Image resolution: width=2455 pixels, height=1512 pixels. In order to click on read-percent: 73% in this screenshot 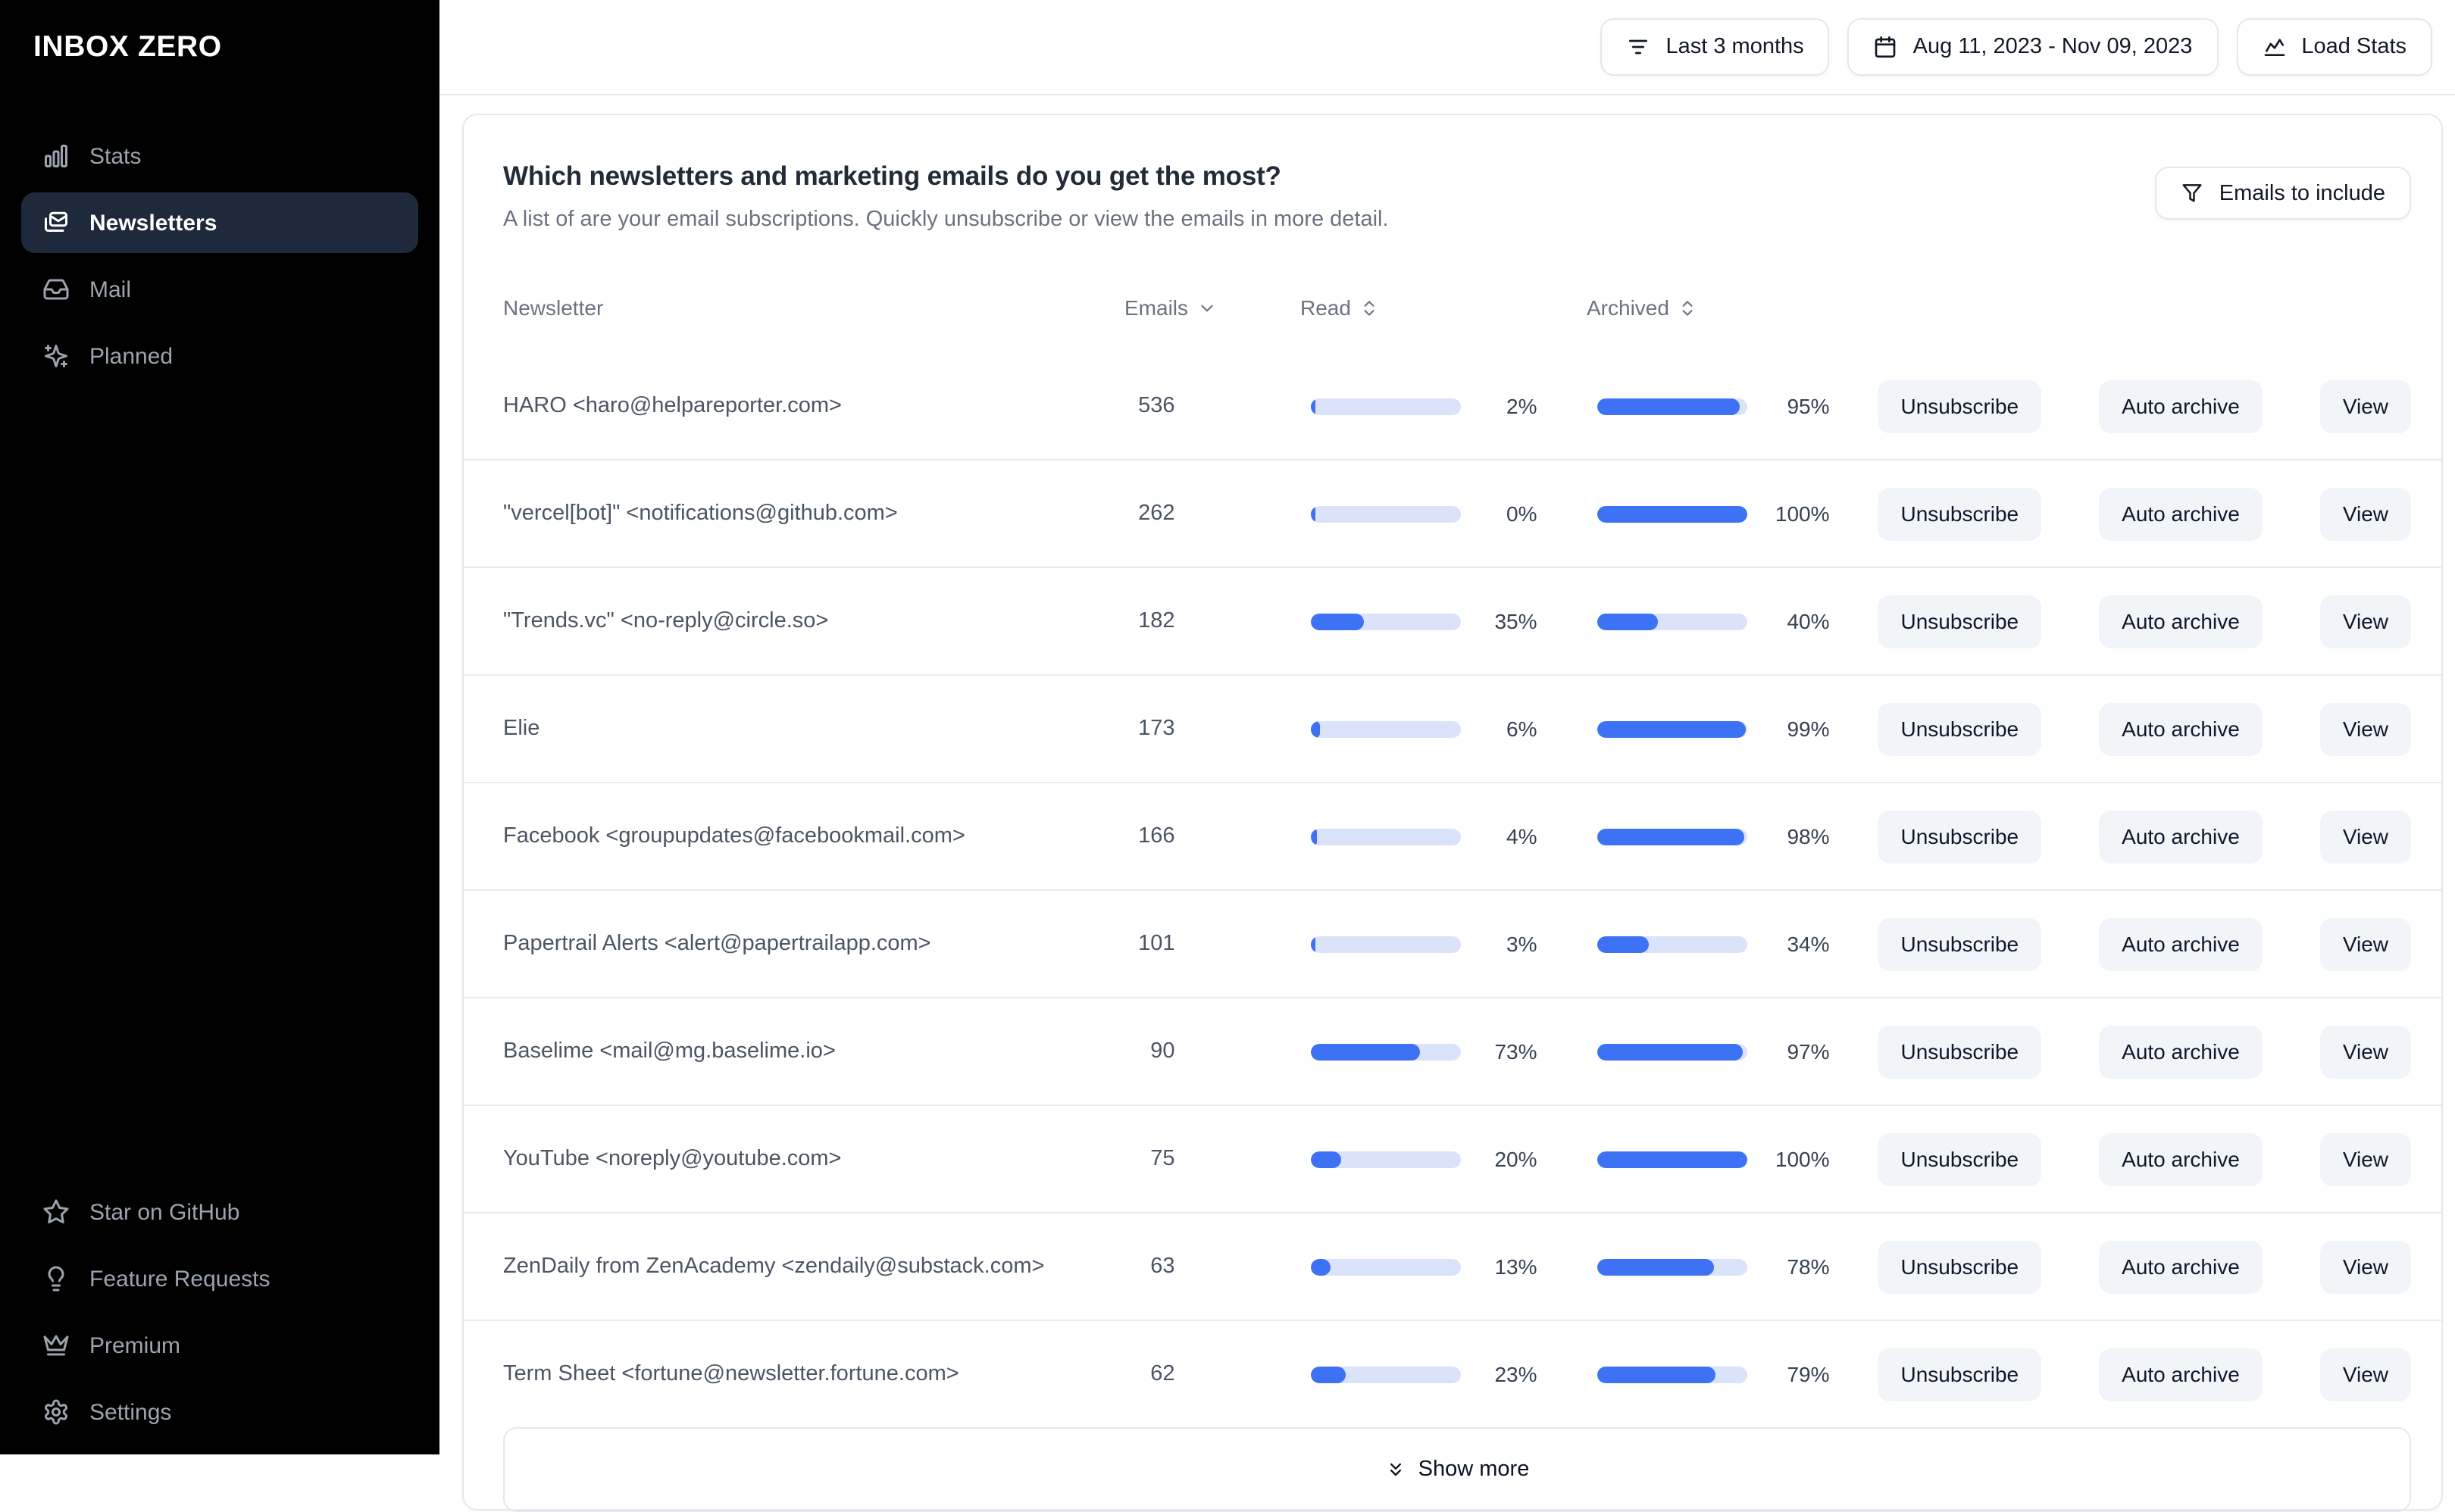, I will do `click(1516, 1051)`.